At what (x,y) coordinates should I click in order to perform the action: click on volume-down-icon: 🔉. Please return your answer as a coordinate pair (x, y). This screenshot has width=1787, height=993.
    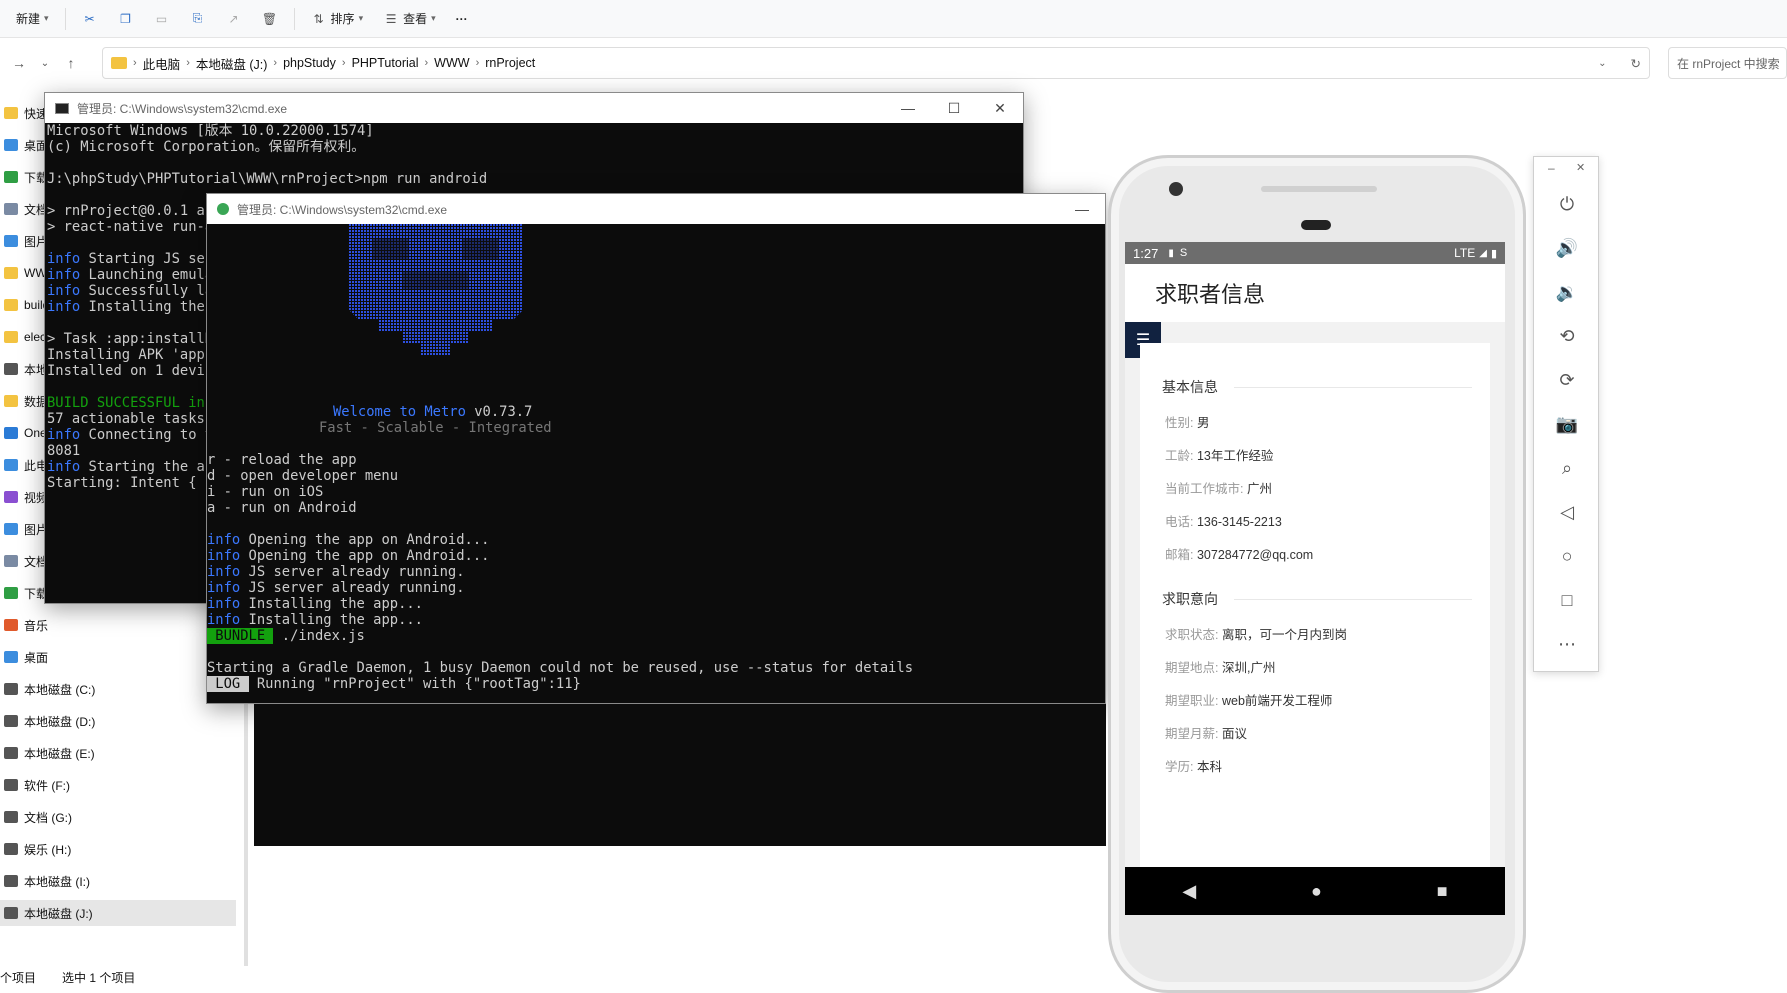
    Looking at the image, I should click on (1567, 292).